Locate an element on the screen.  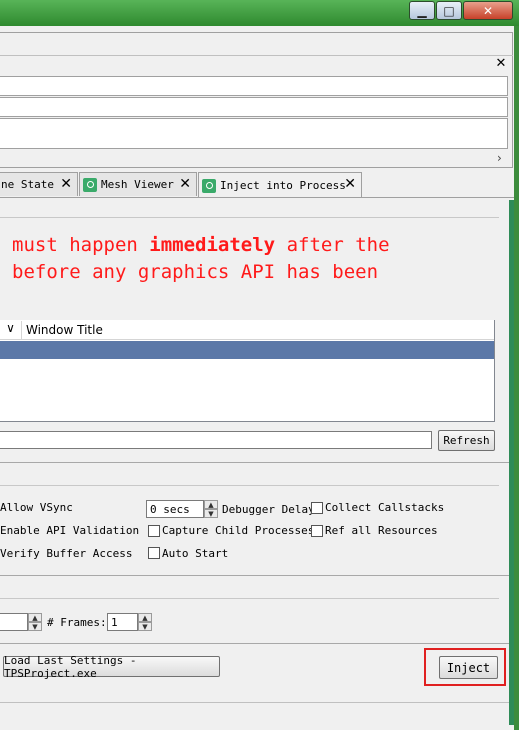
column-window-title: Window Title is located at coordinates (64, 330).